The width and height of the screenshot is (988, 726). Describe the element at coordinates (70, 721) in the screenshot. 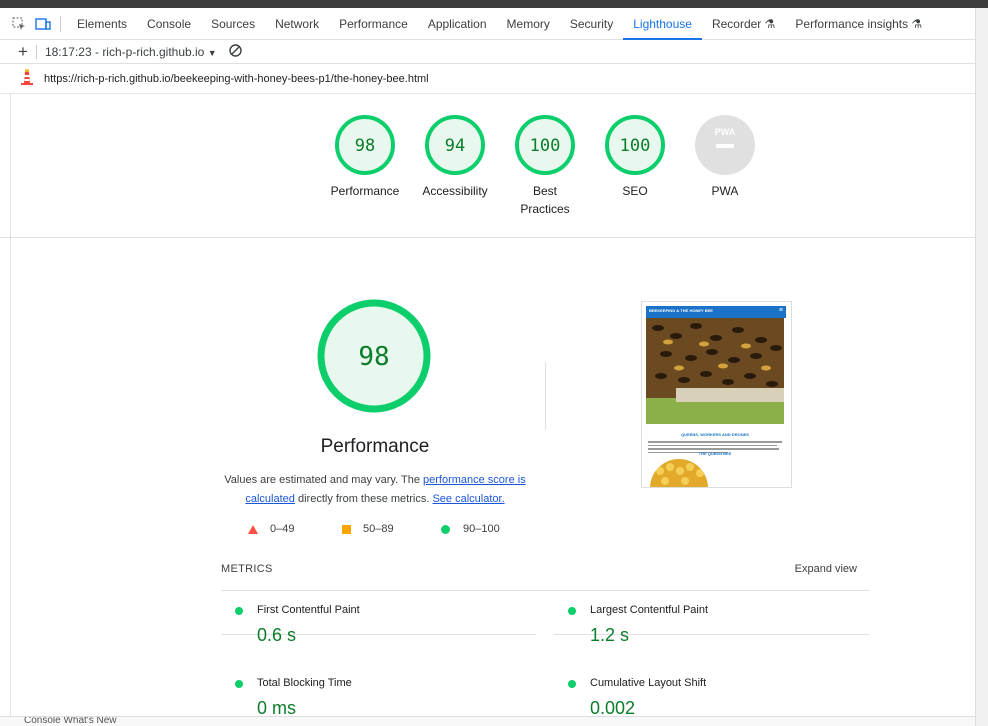

I see `drawer-tabs: Console What's New` at that location.